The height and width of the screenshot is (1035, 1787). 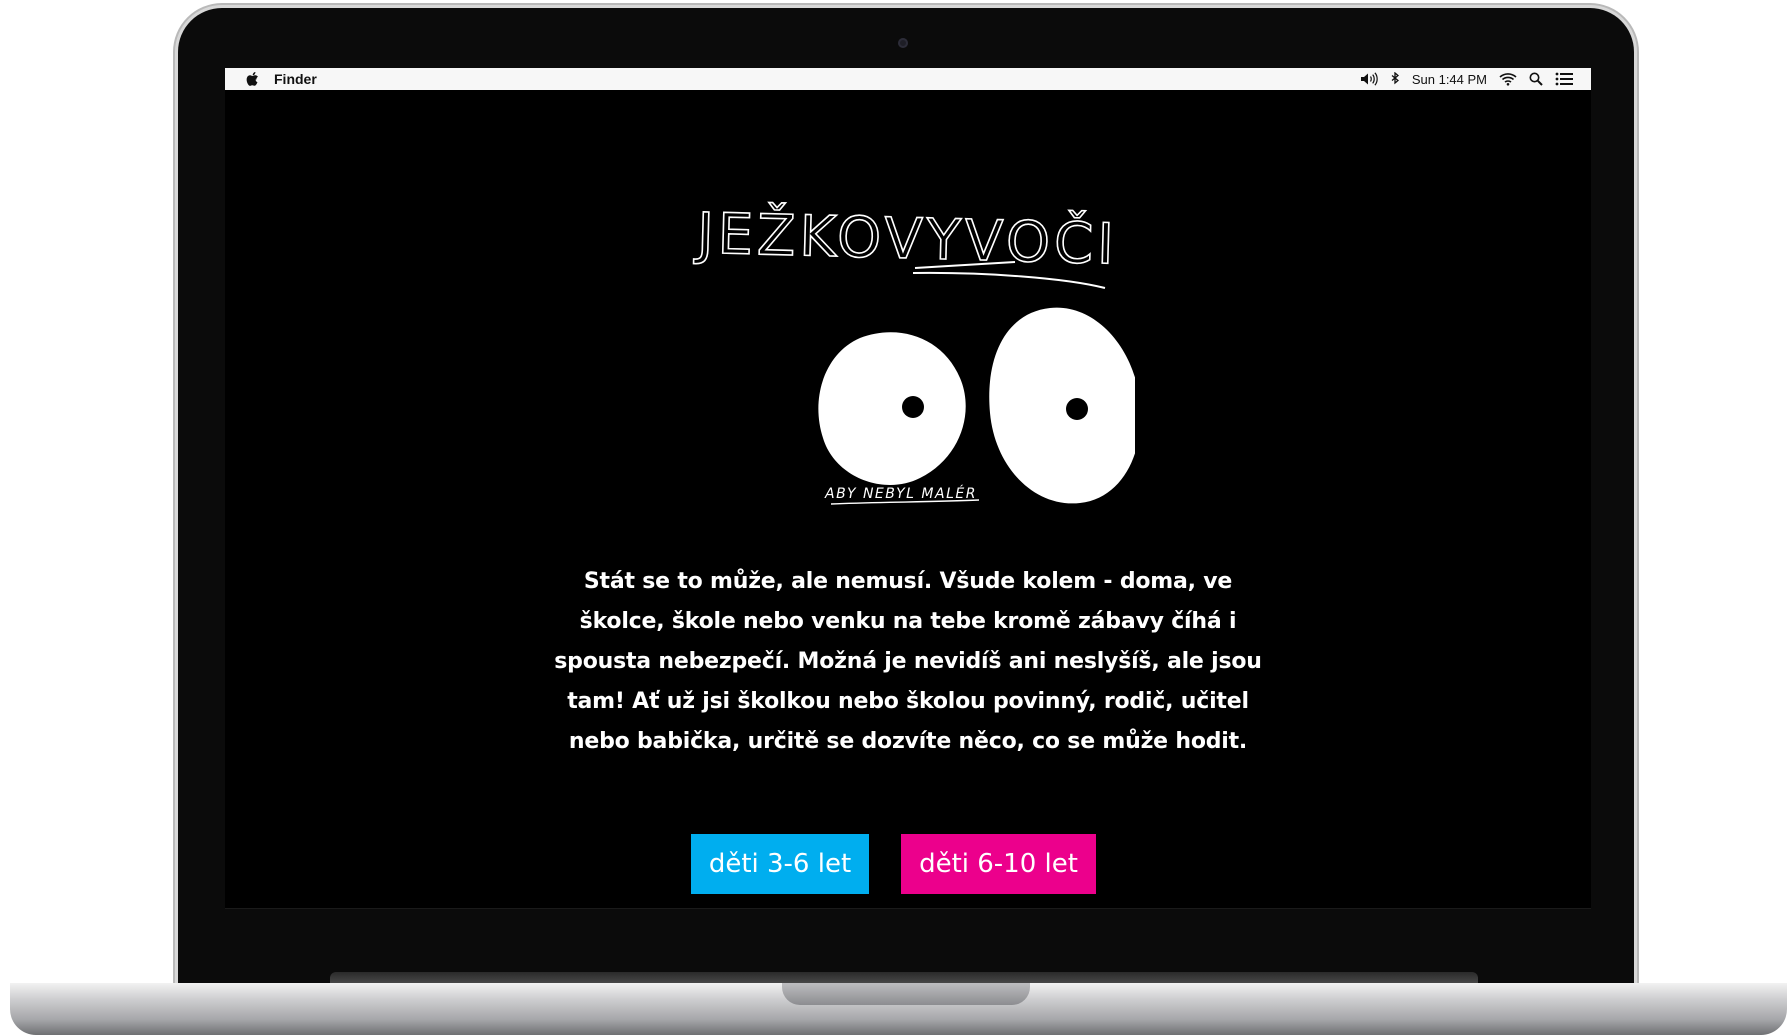 What do you see at coordinates (1449, 79) in the screenshot?
I see `menu-clock: Sun 1:44 PM` at bounding box center [1449, 79].